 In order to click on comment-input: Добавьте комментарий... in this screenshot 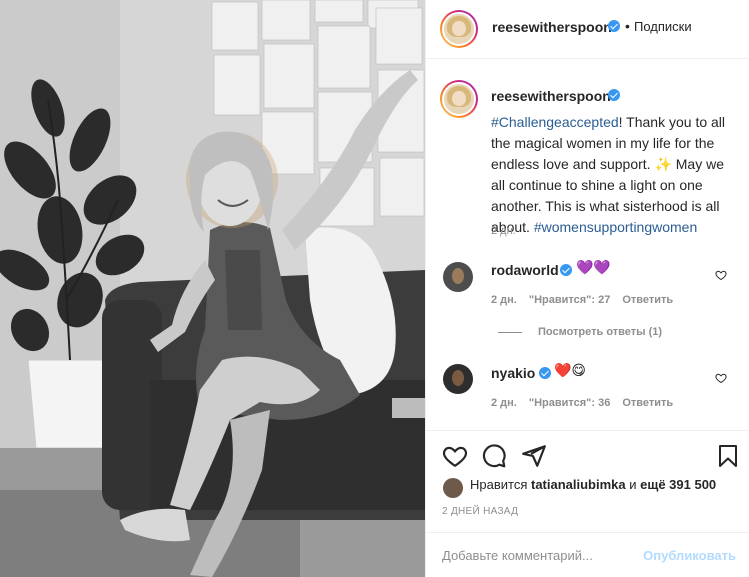, I will do `click(517, 555)`.